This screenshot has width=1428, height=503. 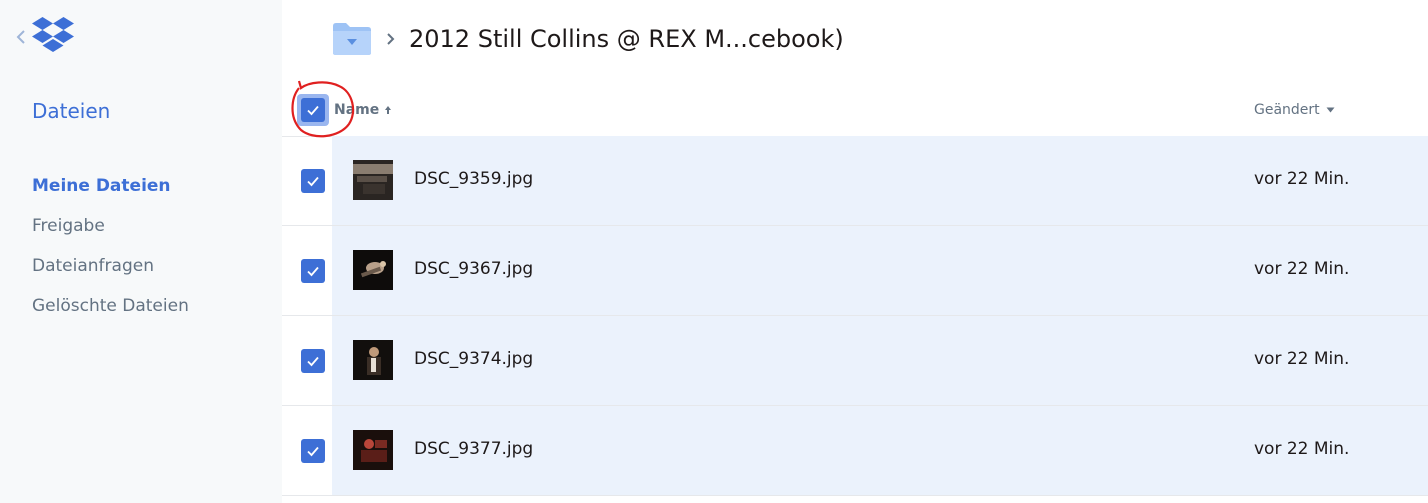 What do you see at coordinates (388, 110) in the screenshot?
I see `sort-ascending-icon` at bounding box center [388, 110].